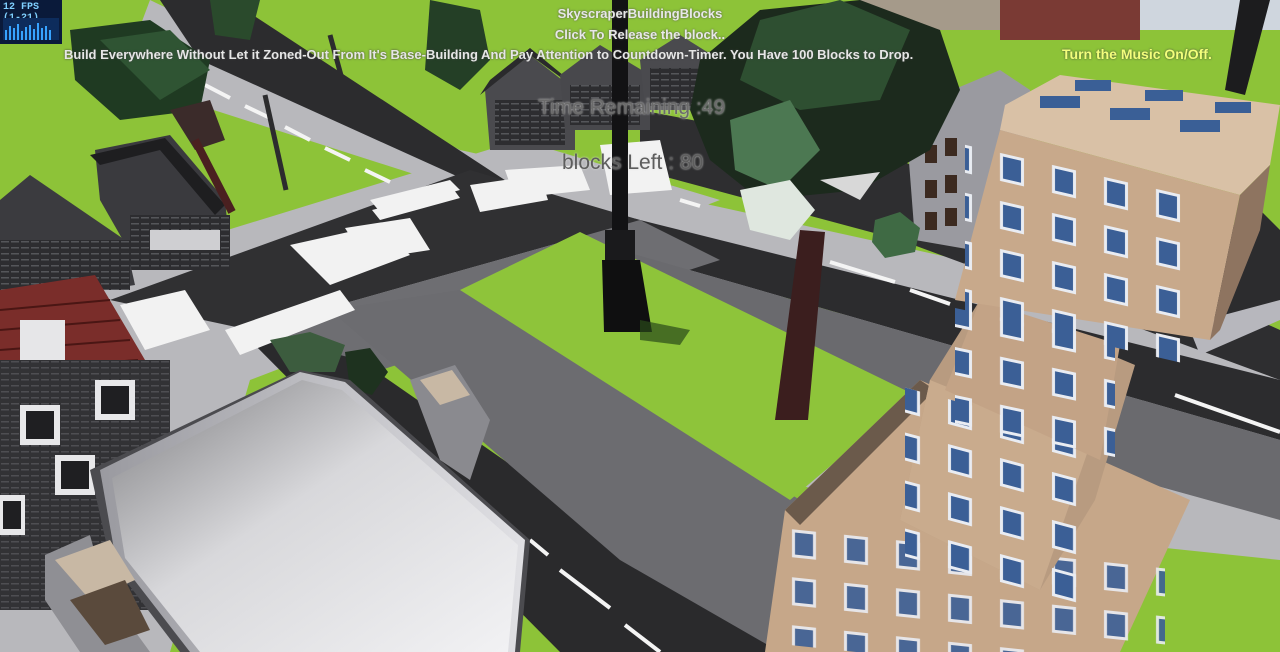 This screenshot has width=1280, height=652. Describe the element at coordinates (31, 29) in the screenshot. I see `fps-graph` at that location.